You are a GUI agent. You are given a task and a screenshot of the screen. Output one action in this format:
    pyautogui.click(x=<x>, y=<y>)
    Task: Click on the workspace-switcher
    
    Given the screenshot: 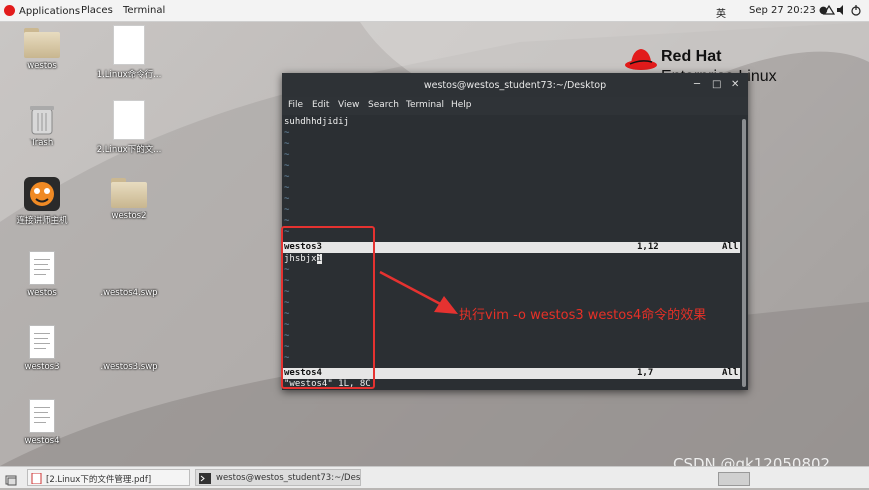 What is the action you would take?
    pyautogui.click(x=734, y=479)
    